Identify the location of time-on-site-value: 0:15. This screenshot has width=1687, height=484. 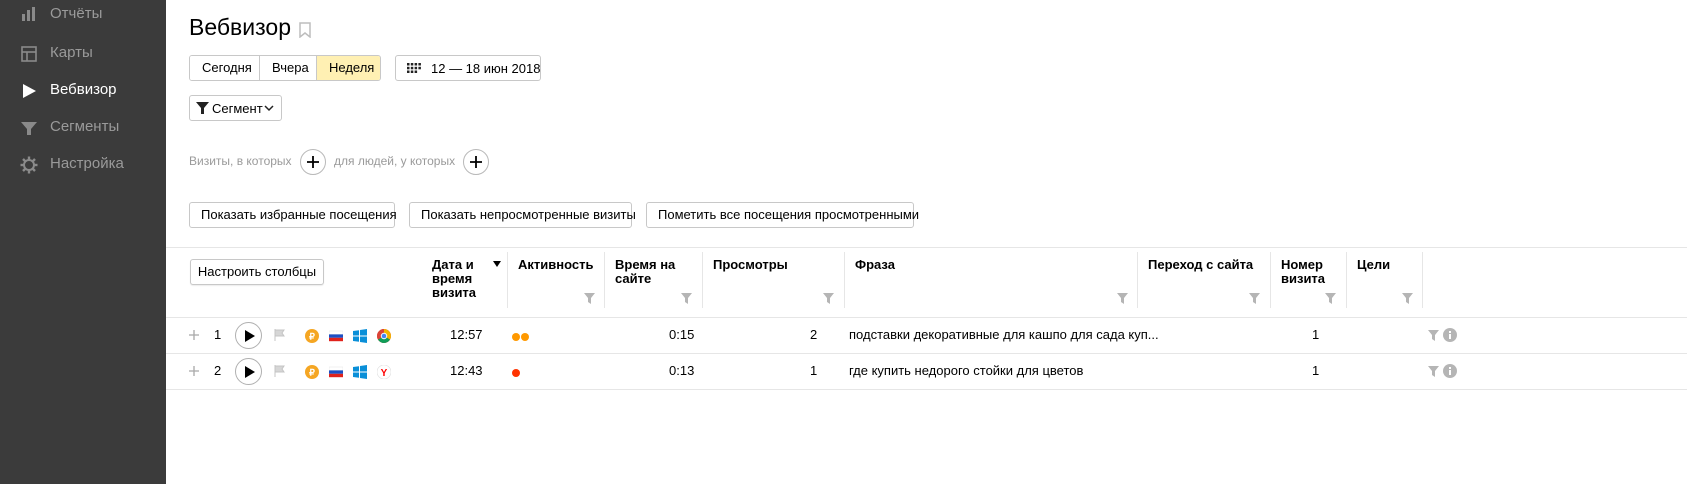
(682, 334).